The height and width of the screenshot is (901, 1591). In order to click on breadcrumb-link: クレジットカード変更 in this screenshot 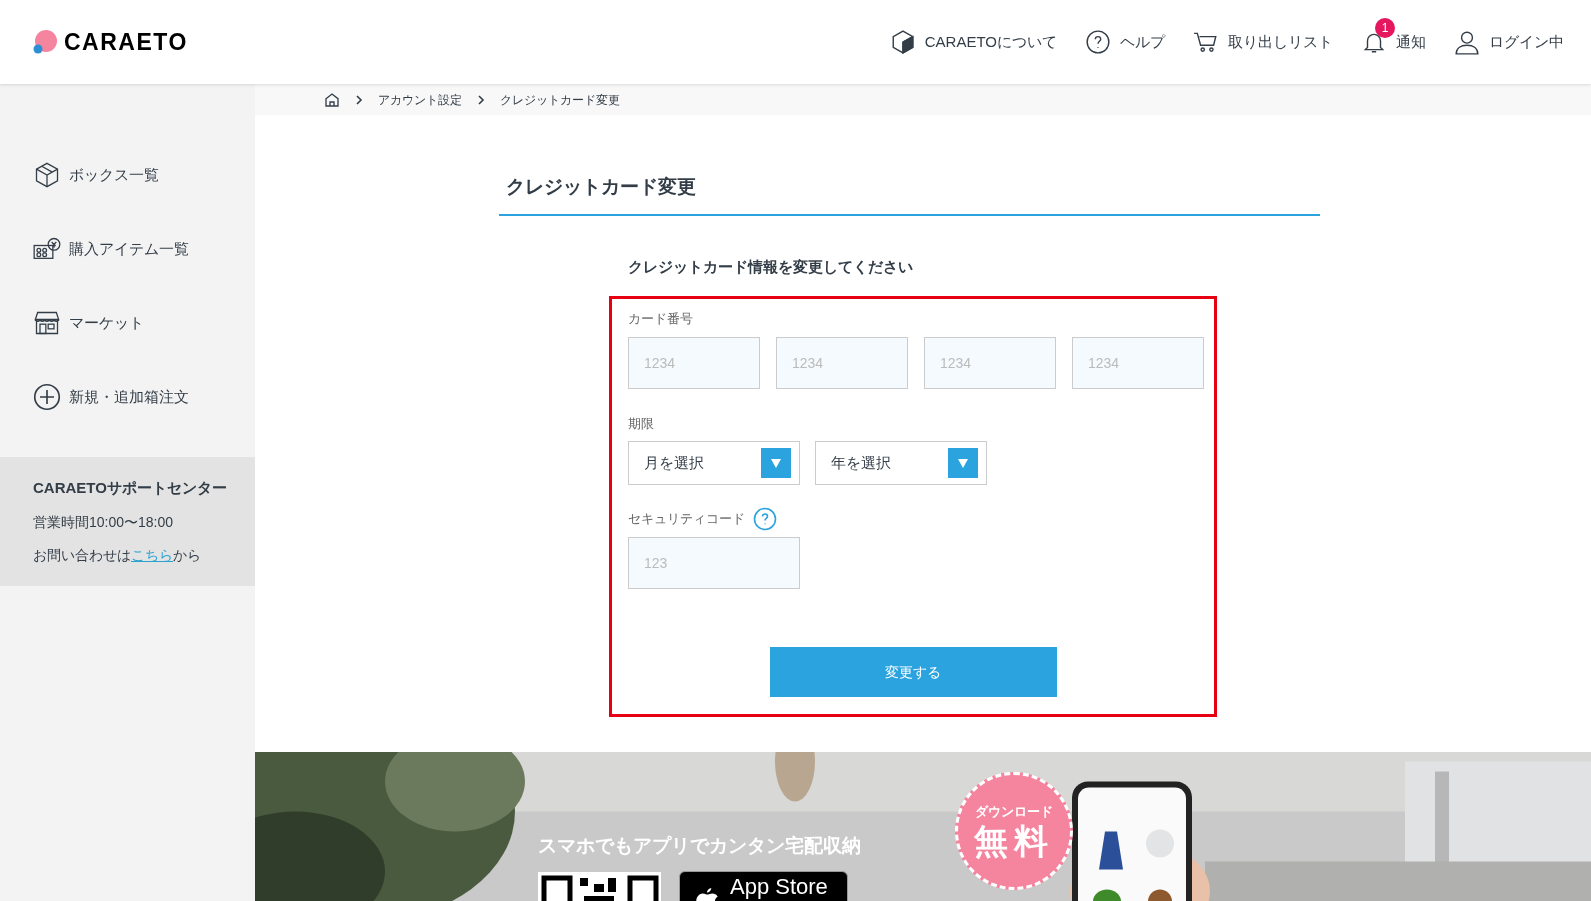, I will do `click(560, 99)`.